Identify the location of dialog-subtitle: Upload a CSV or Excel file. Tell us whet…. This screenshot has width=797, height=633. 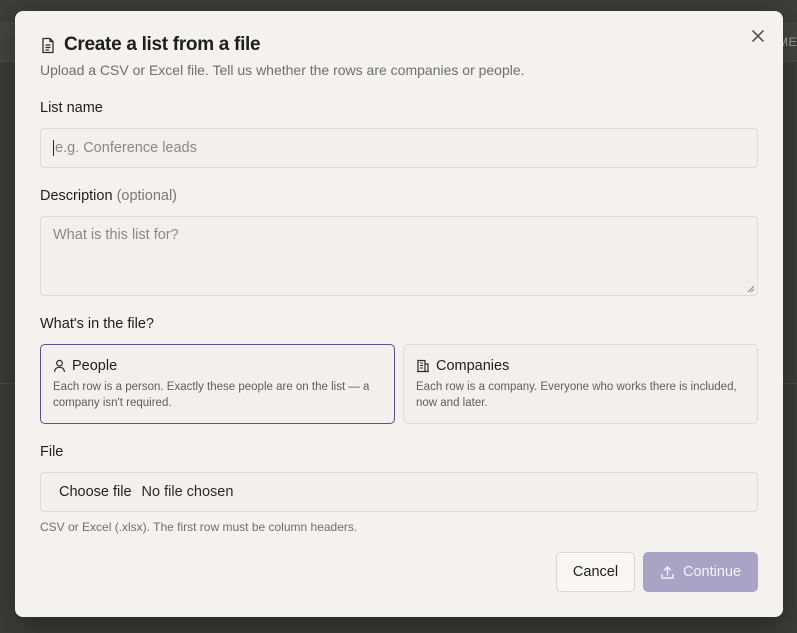
(282, 70).